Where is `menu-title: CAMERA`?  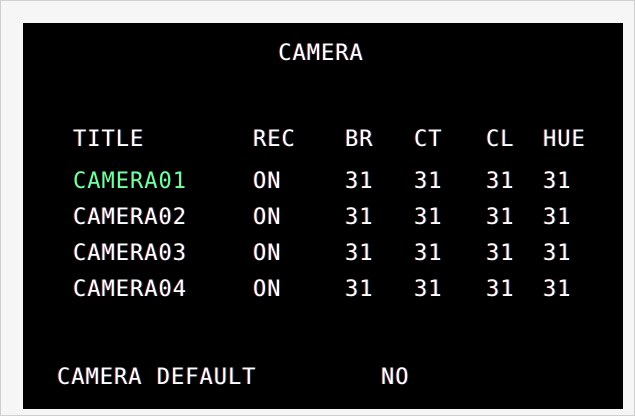
menu-title: CAMERA is located at coordinates (321, 53).